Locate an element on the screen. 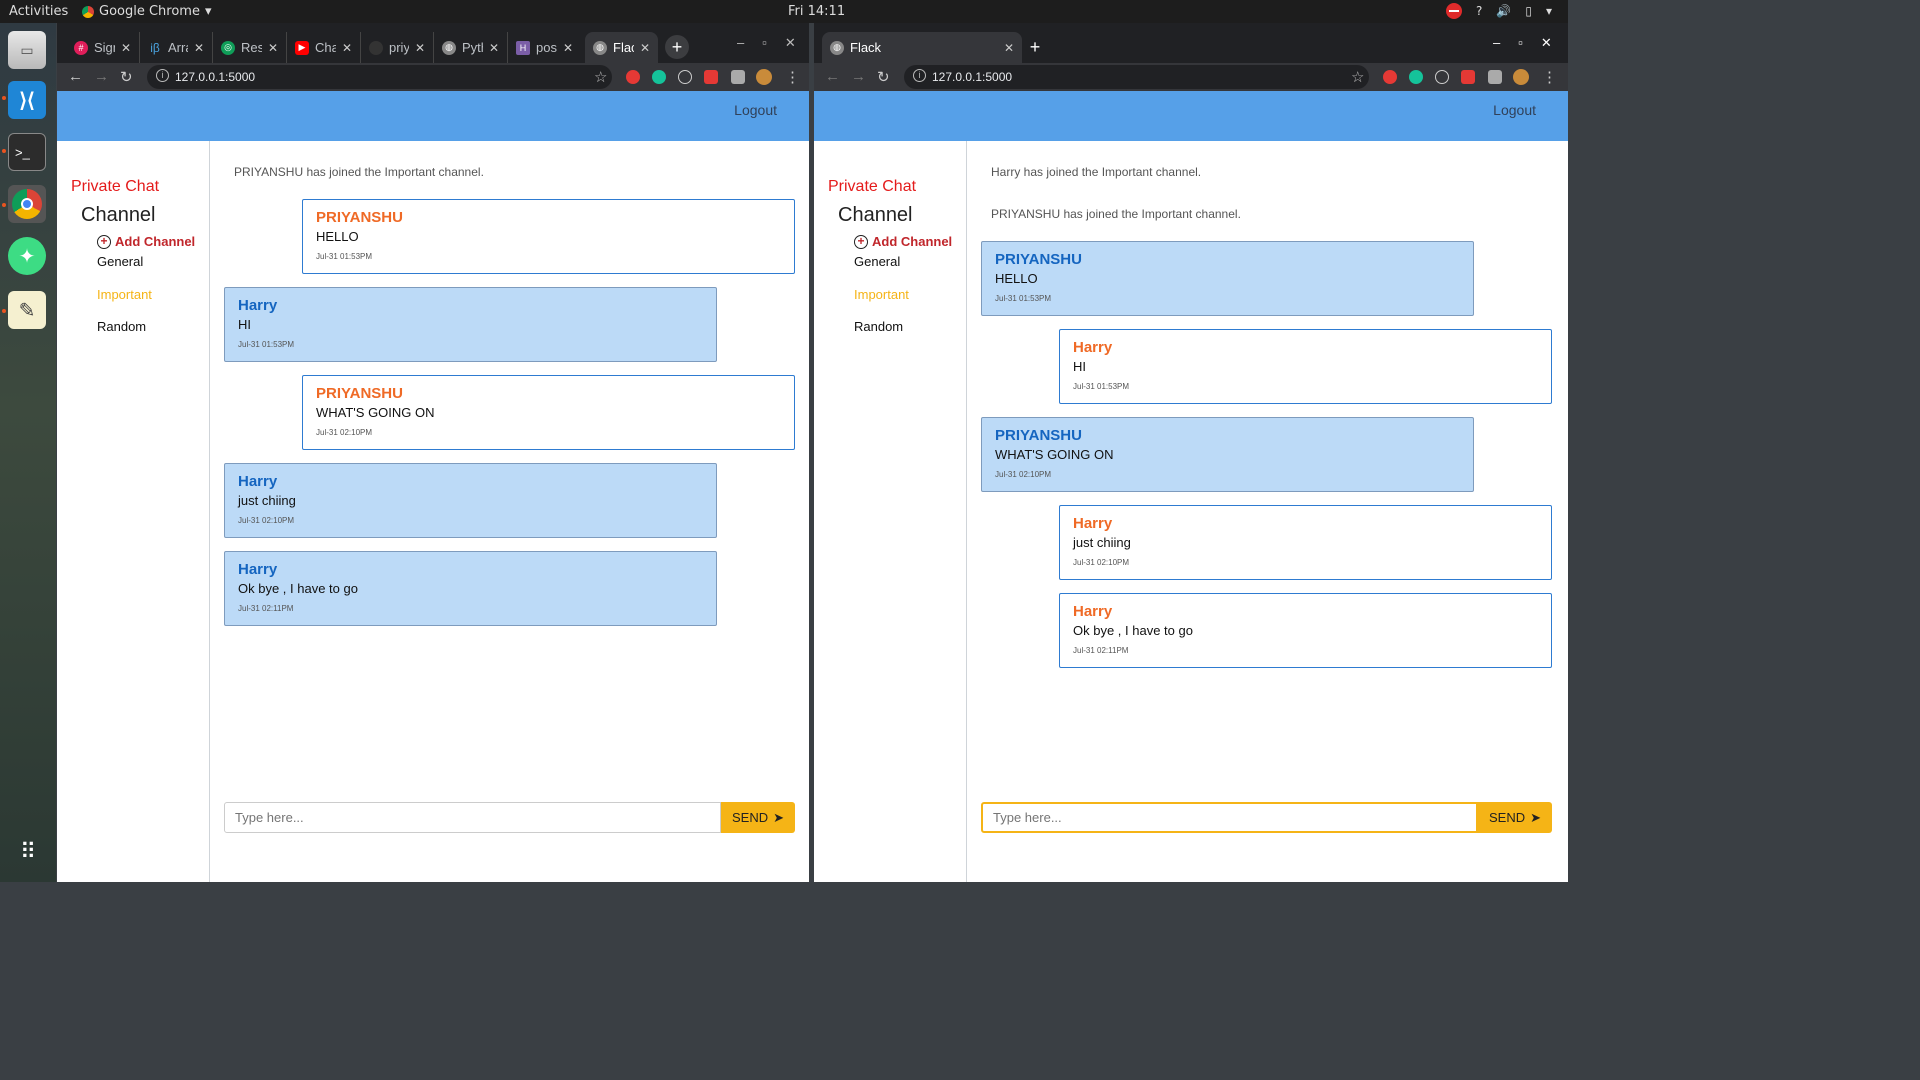 This screenshot has width=1920, height=1080. terminal-icon: >_ is located at coordinates (27, 152).